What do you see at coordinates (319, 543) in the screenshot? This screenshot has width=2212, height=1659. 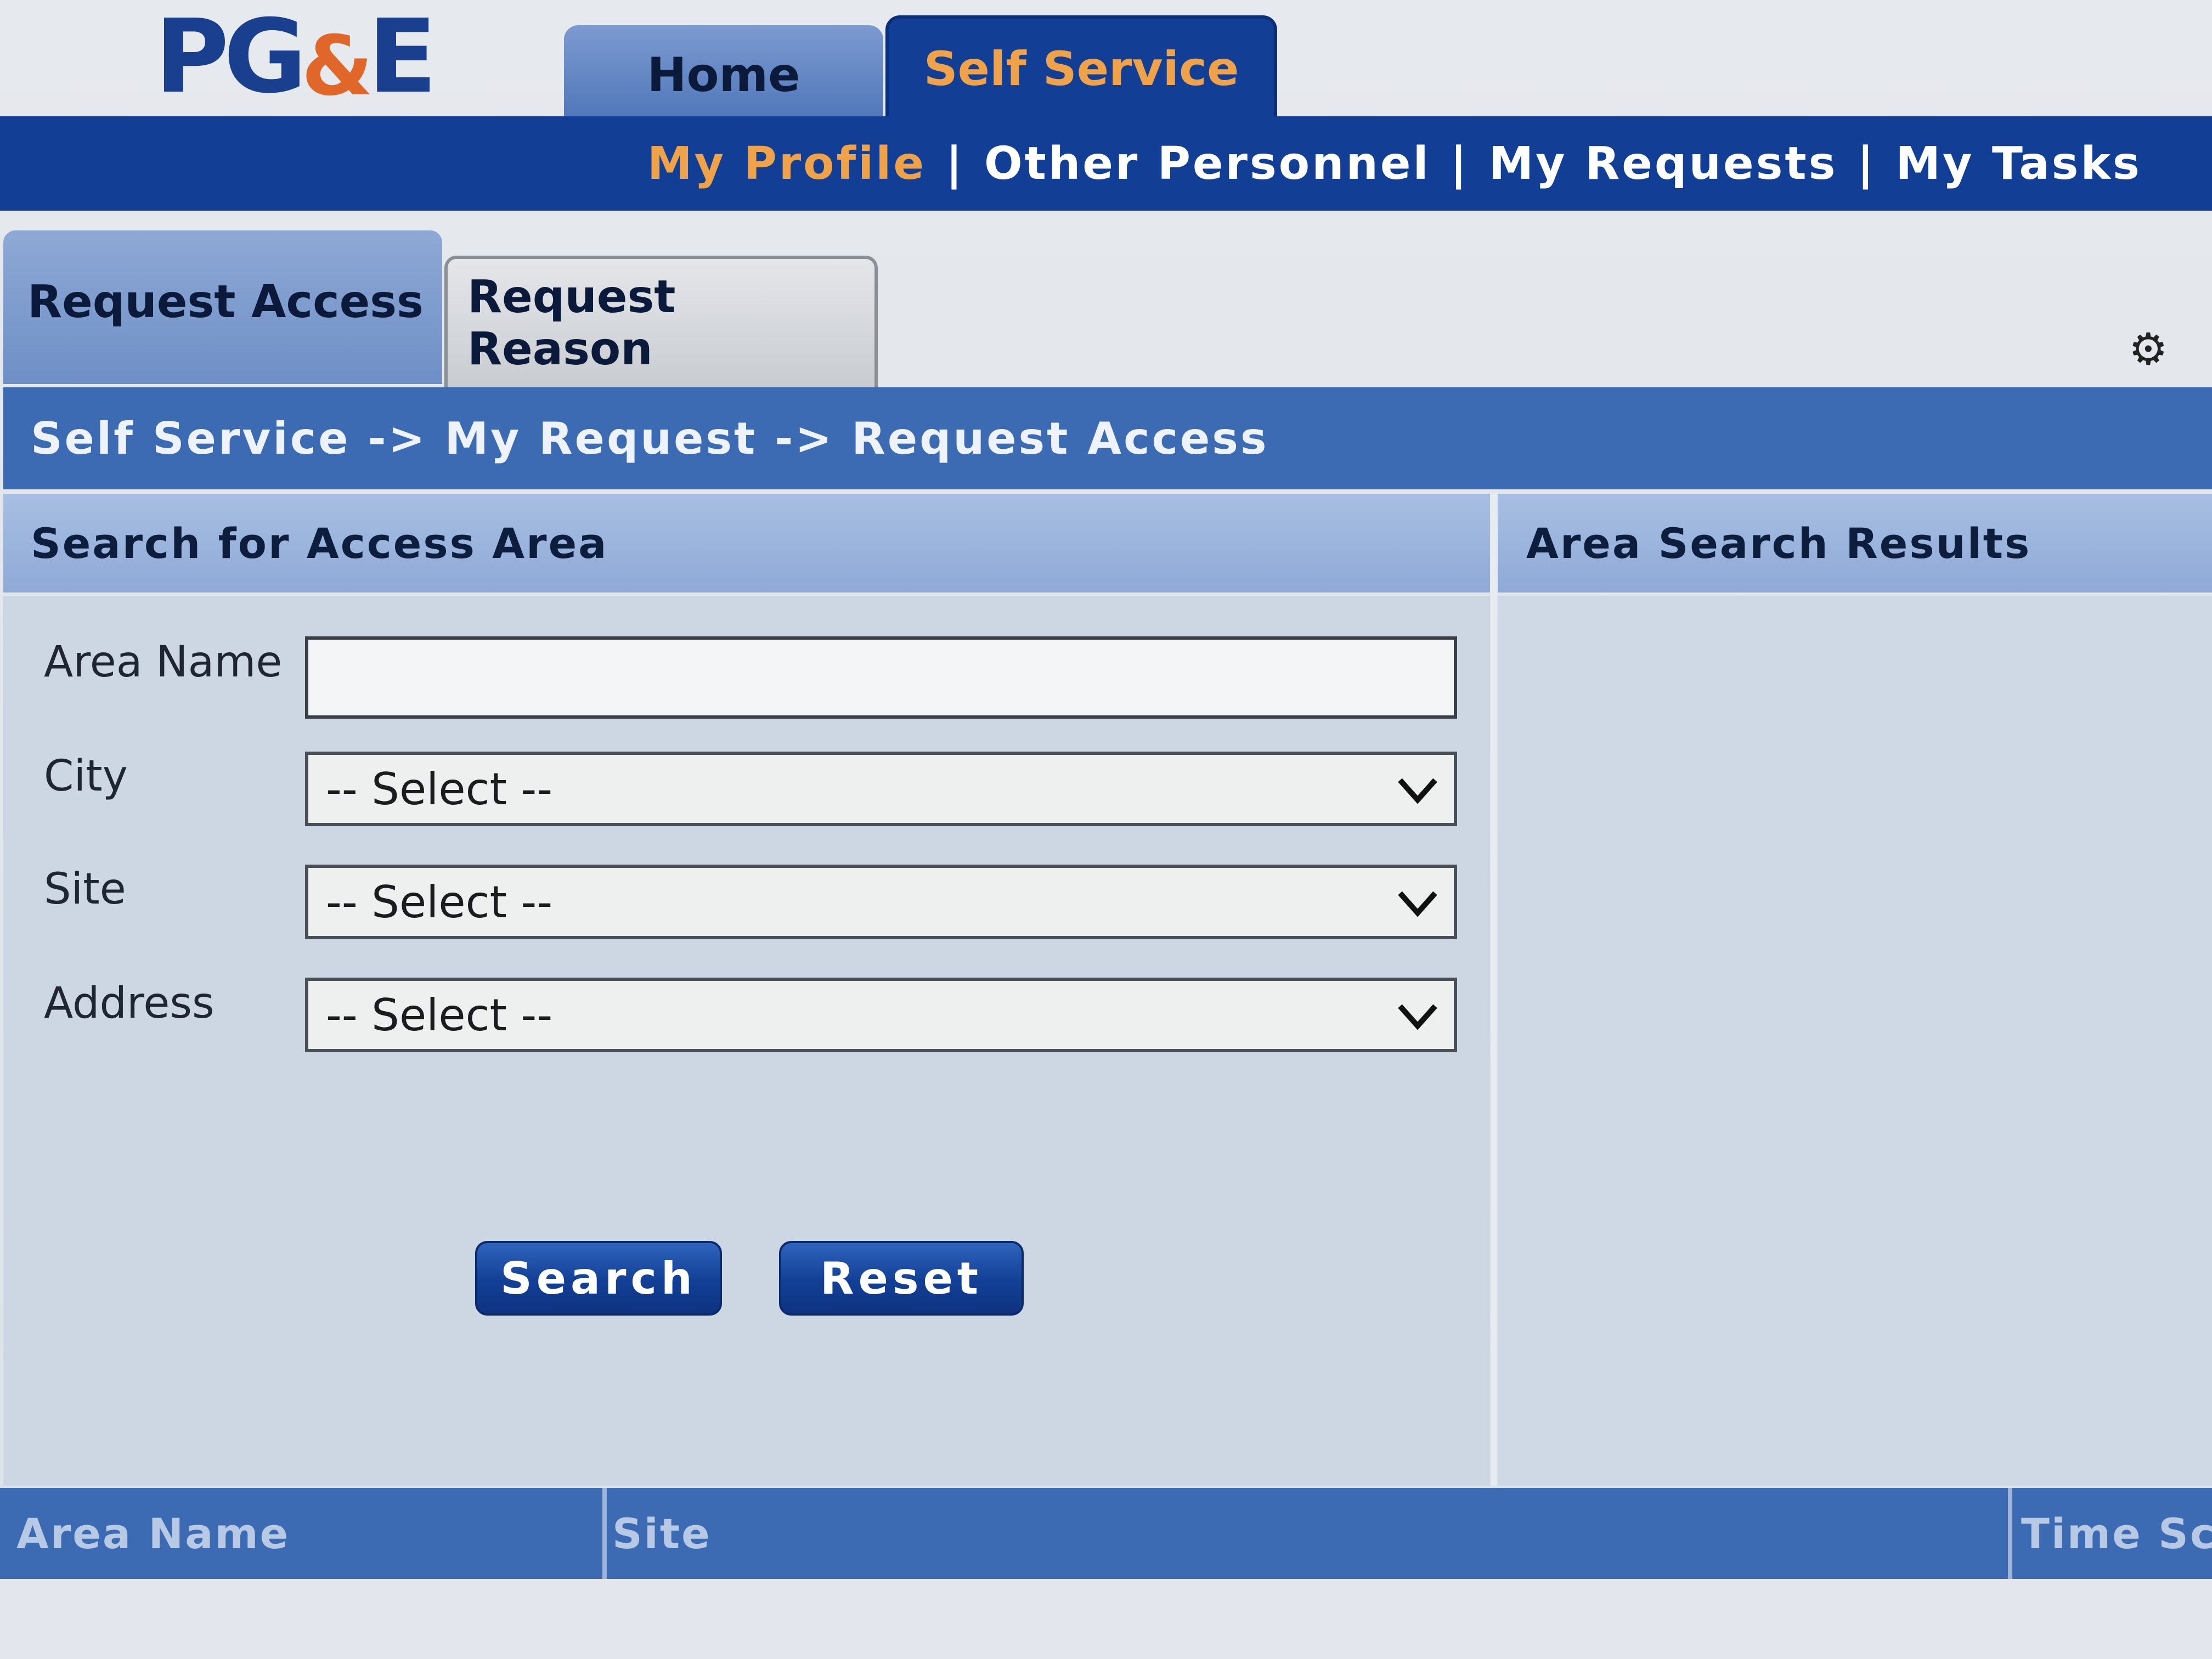 I see `search-panel-title: Search for Access Area` at bounding box center [319, 543].